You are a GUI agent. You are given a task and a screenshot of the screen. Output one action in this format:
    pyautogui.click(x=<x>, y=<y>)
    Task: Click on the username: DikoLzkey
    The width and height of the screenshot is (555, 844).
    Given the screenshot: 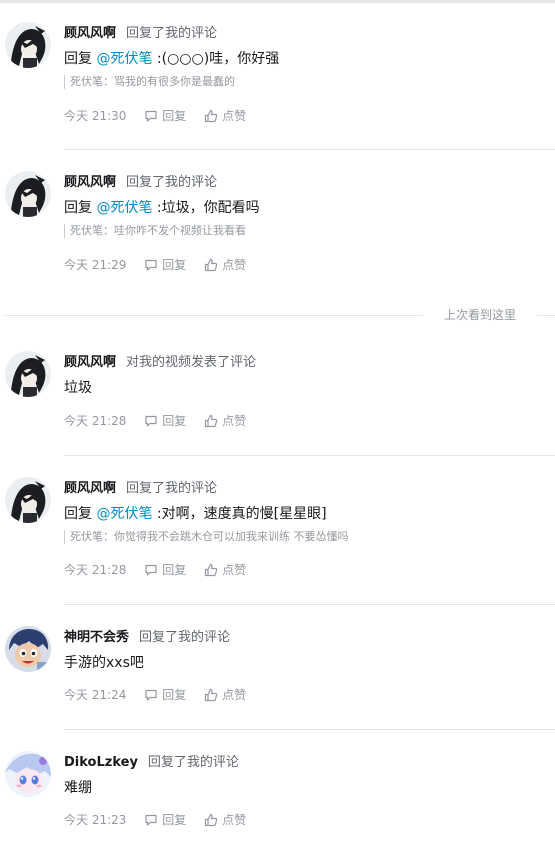 What is the action you would take?
    pyautogui.click(x=101, y=762)
    